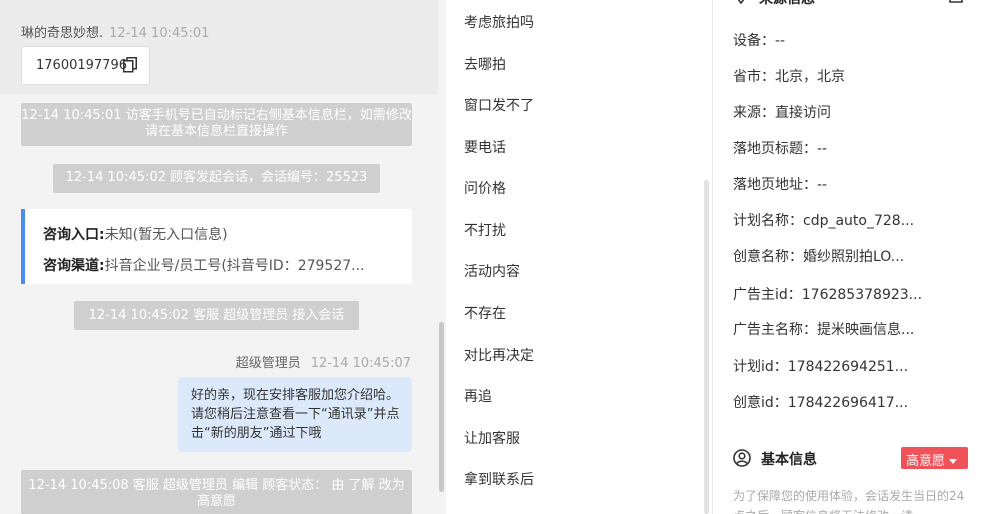  Describe the element at coordinates (780, 185) in the screenshot. I see `source-field-landing-url: 落地页地址：--` at that location.